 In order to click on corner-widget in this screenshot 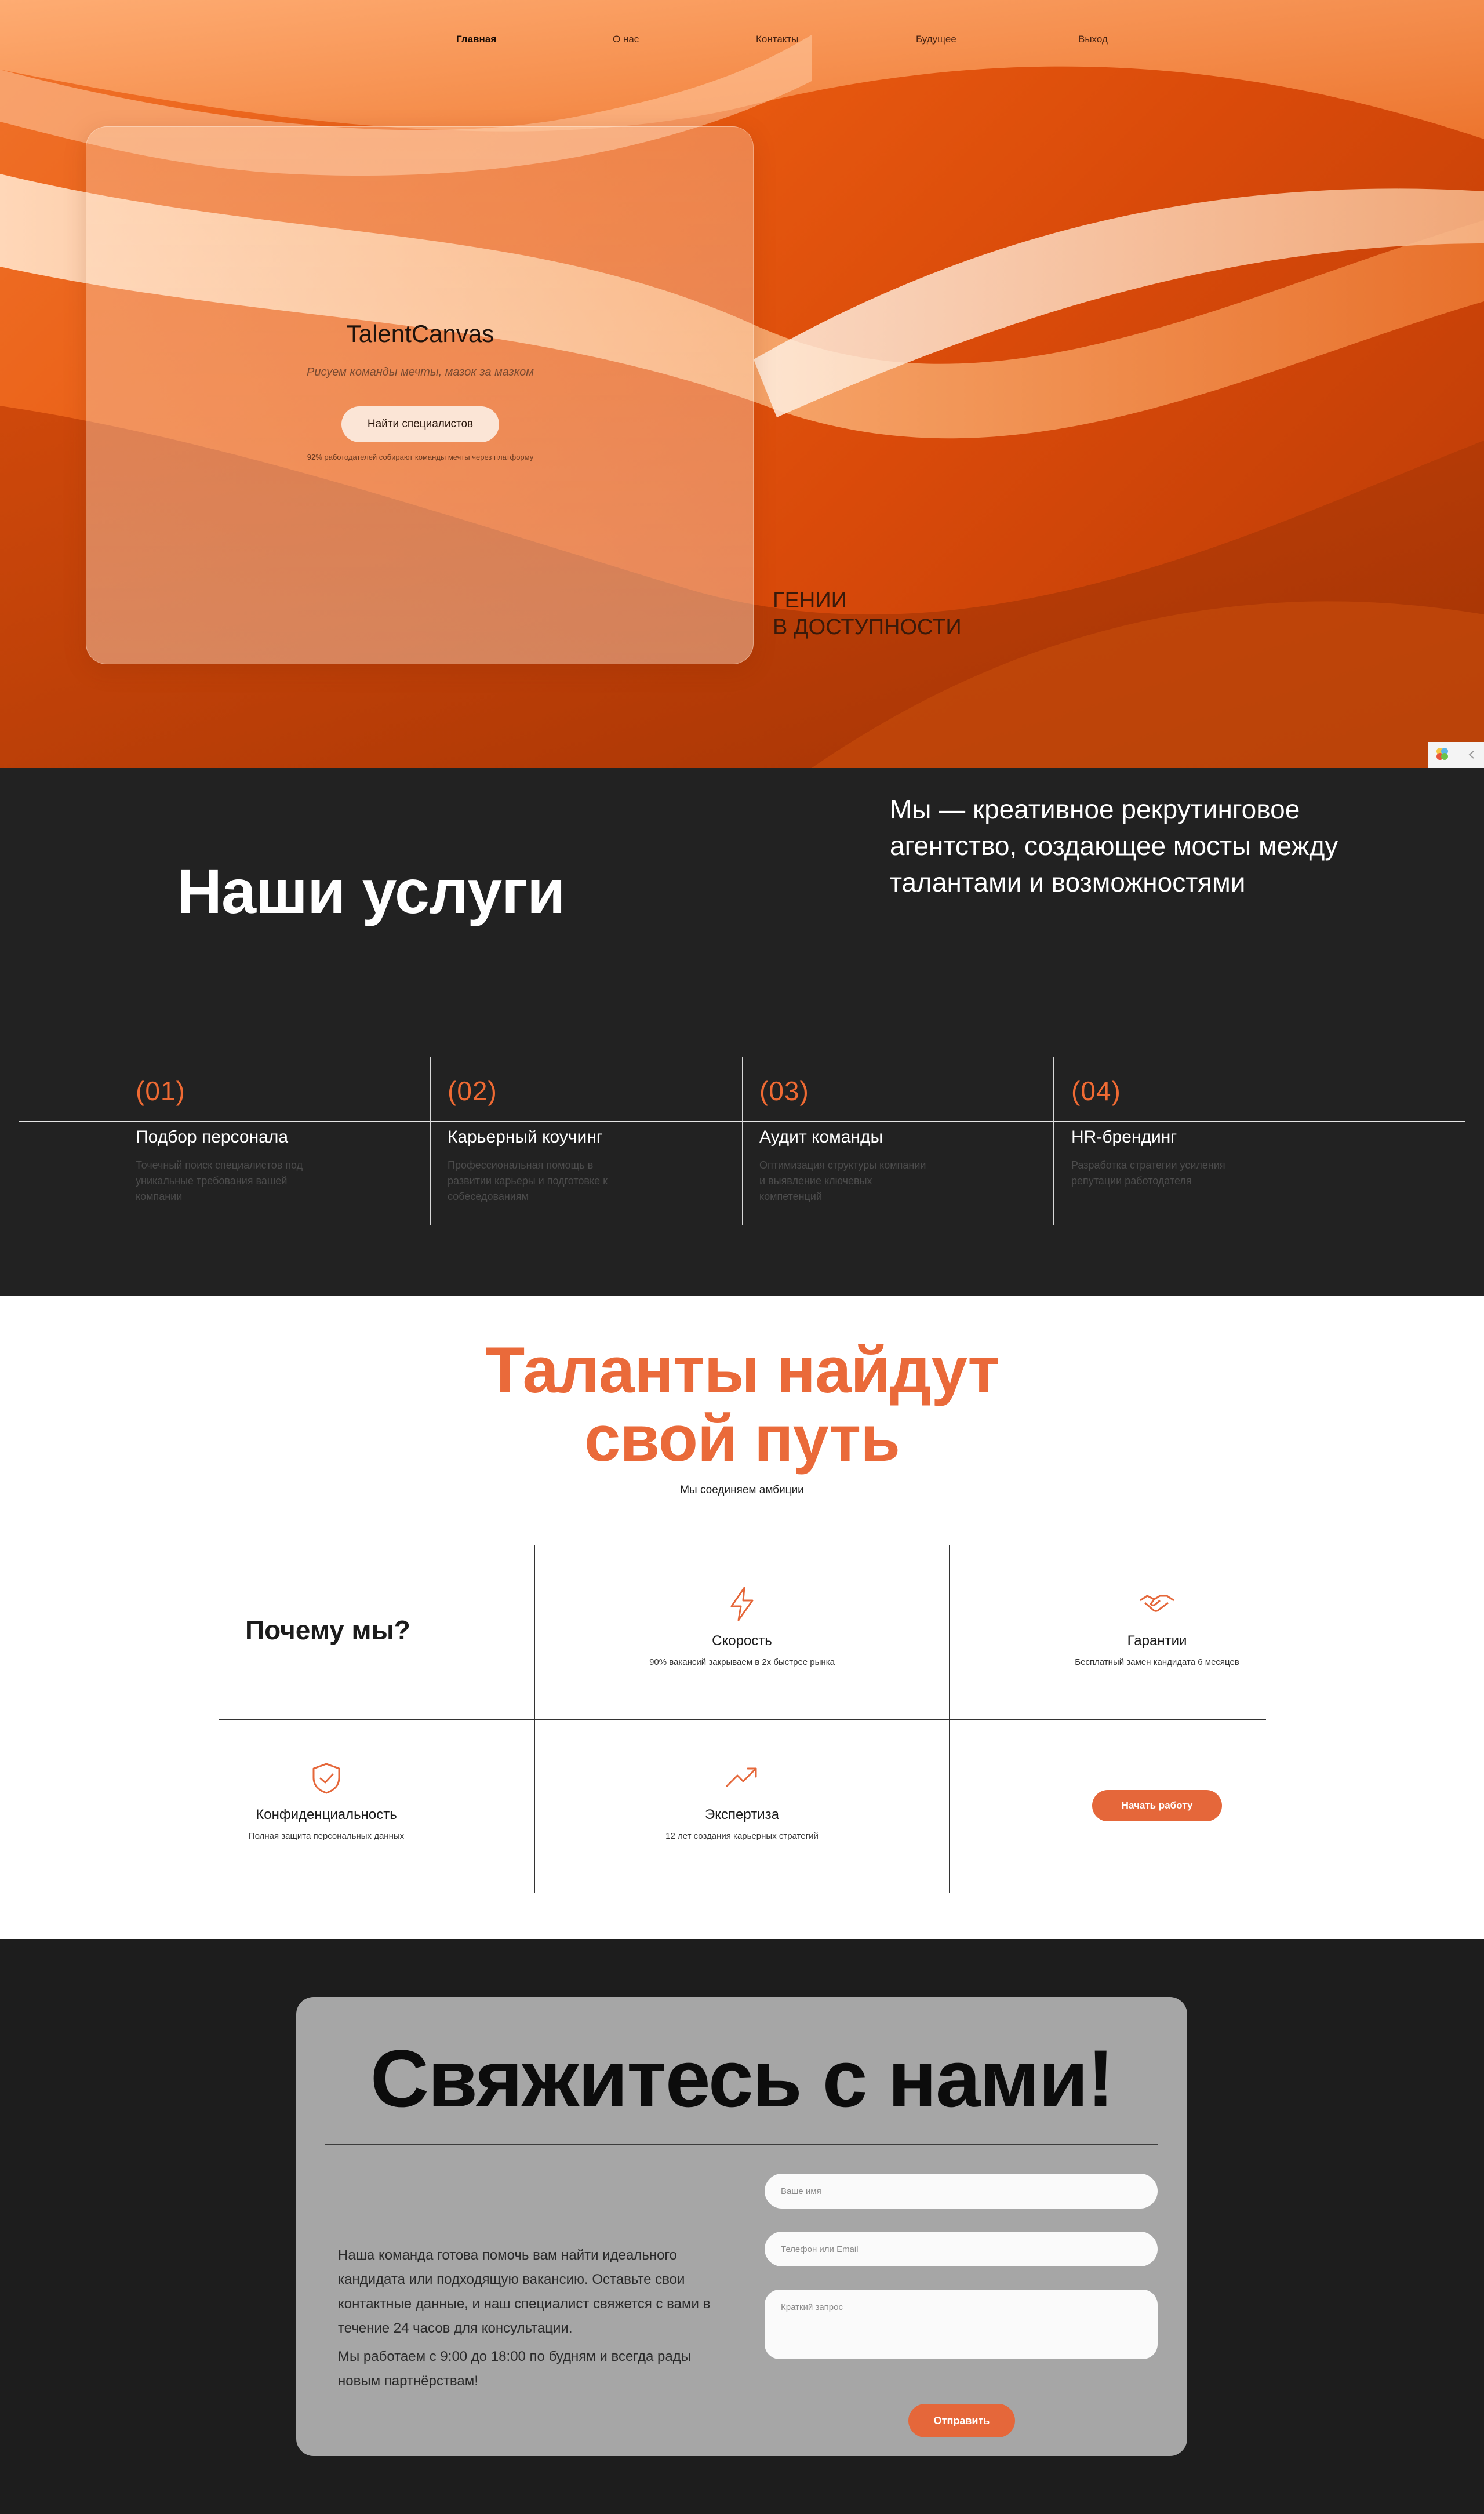, I will do `click(1456, 755)`.